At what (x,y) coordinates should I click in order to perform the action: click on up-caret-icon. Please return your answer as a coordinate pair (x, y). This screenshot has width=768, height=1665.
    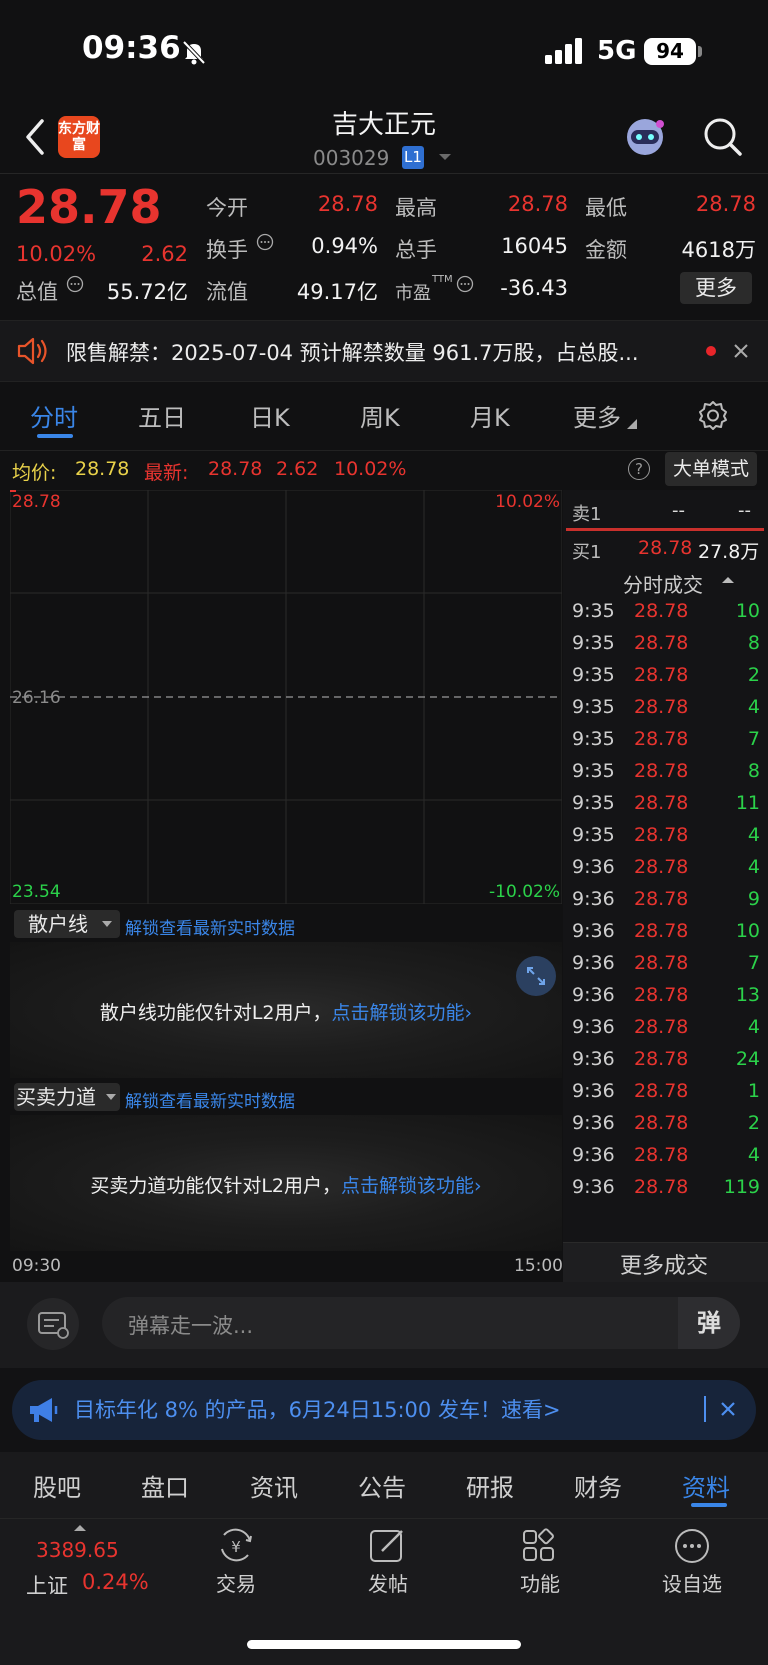
    Looking at the image, I should click on (80, 1528).